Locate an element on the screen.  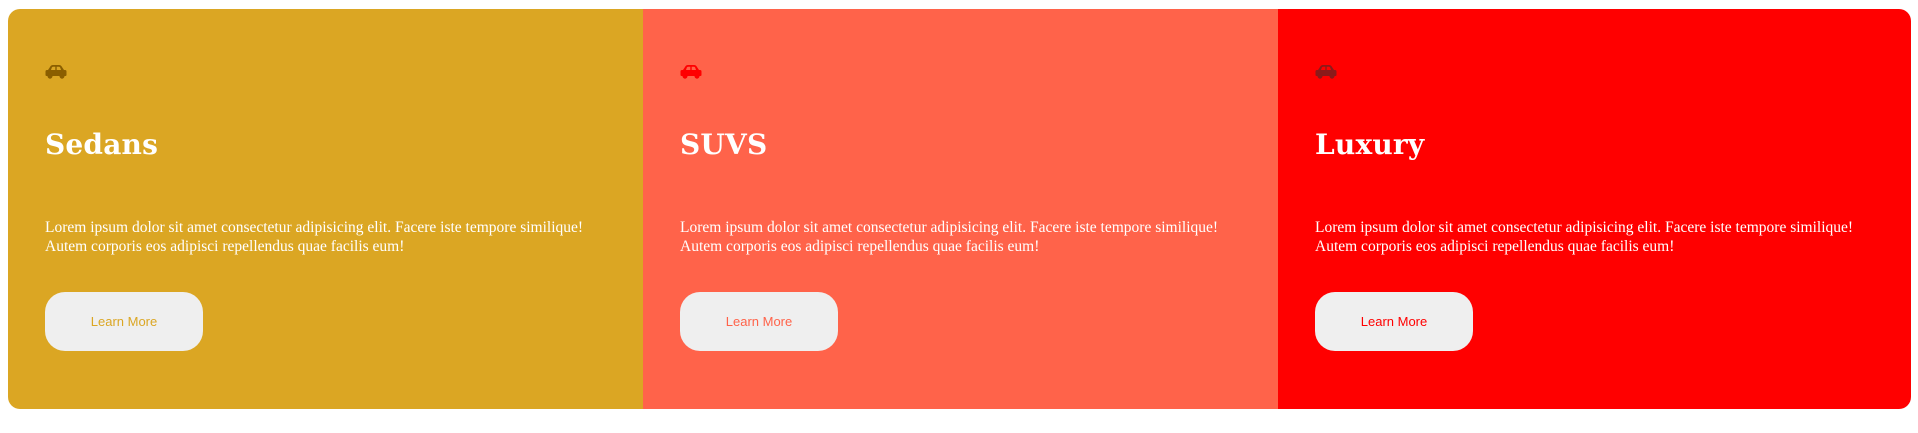
card-title: SUVS is located at coordinates (724, 144).